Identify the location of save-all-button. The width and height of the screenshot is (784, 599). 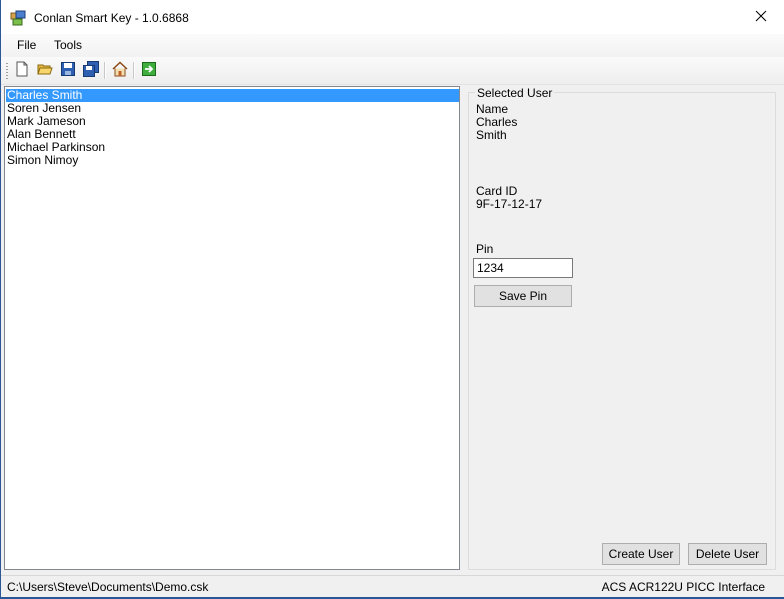
(91, 70).